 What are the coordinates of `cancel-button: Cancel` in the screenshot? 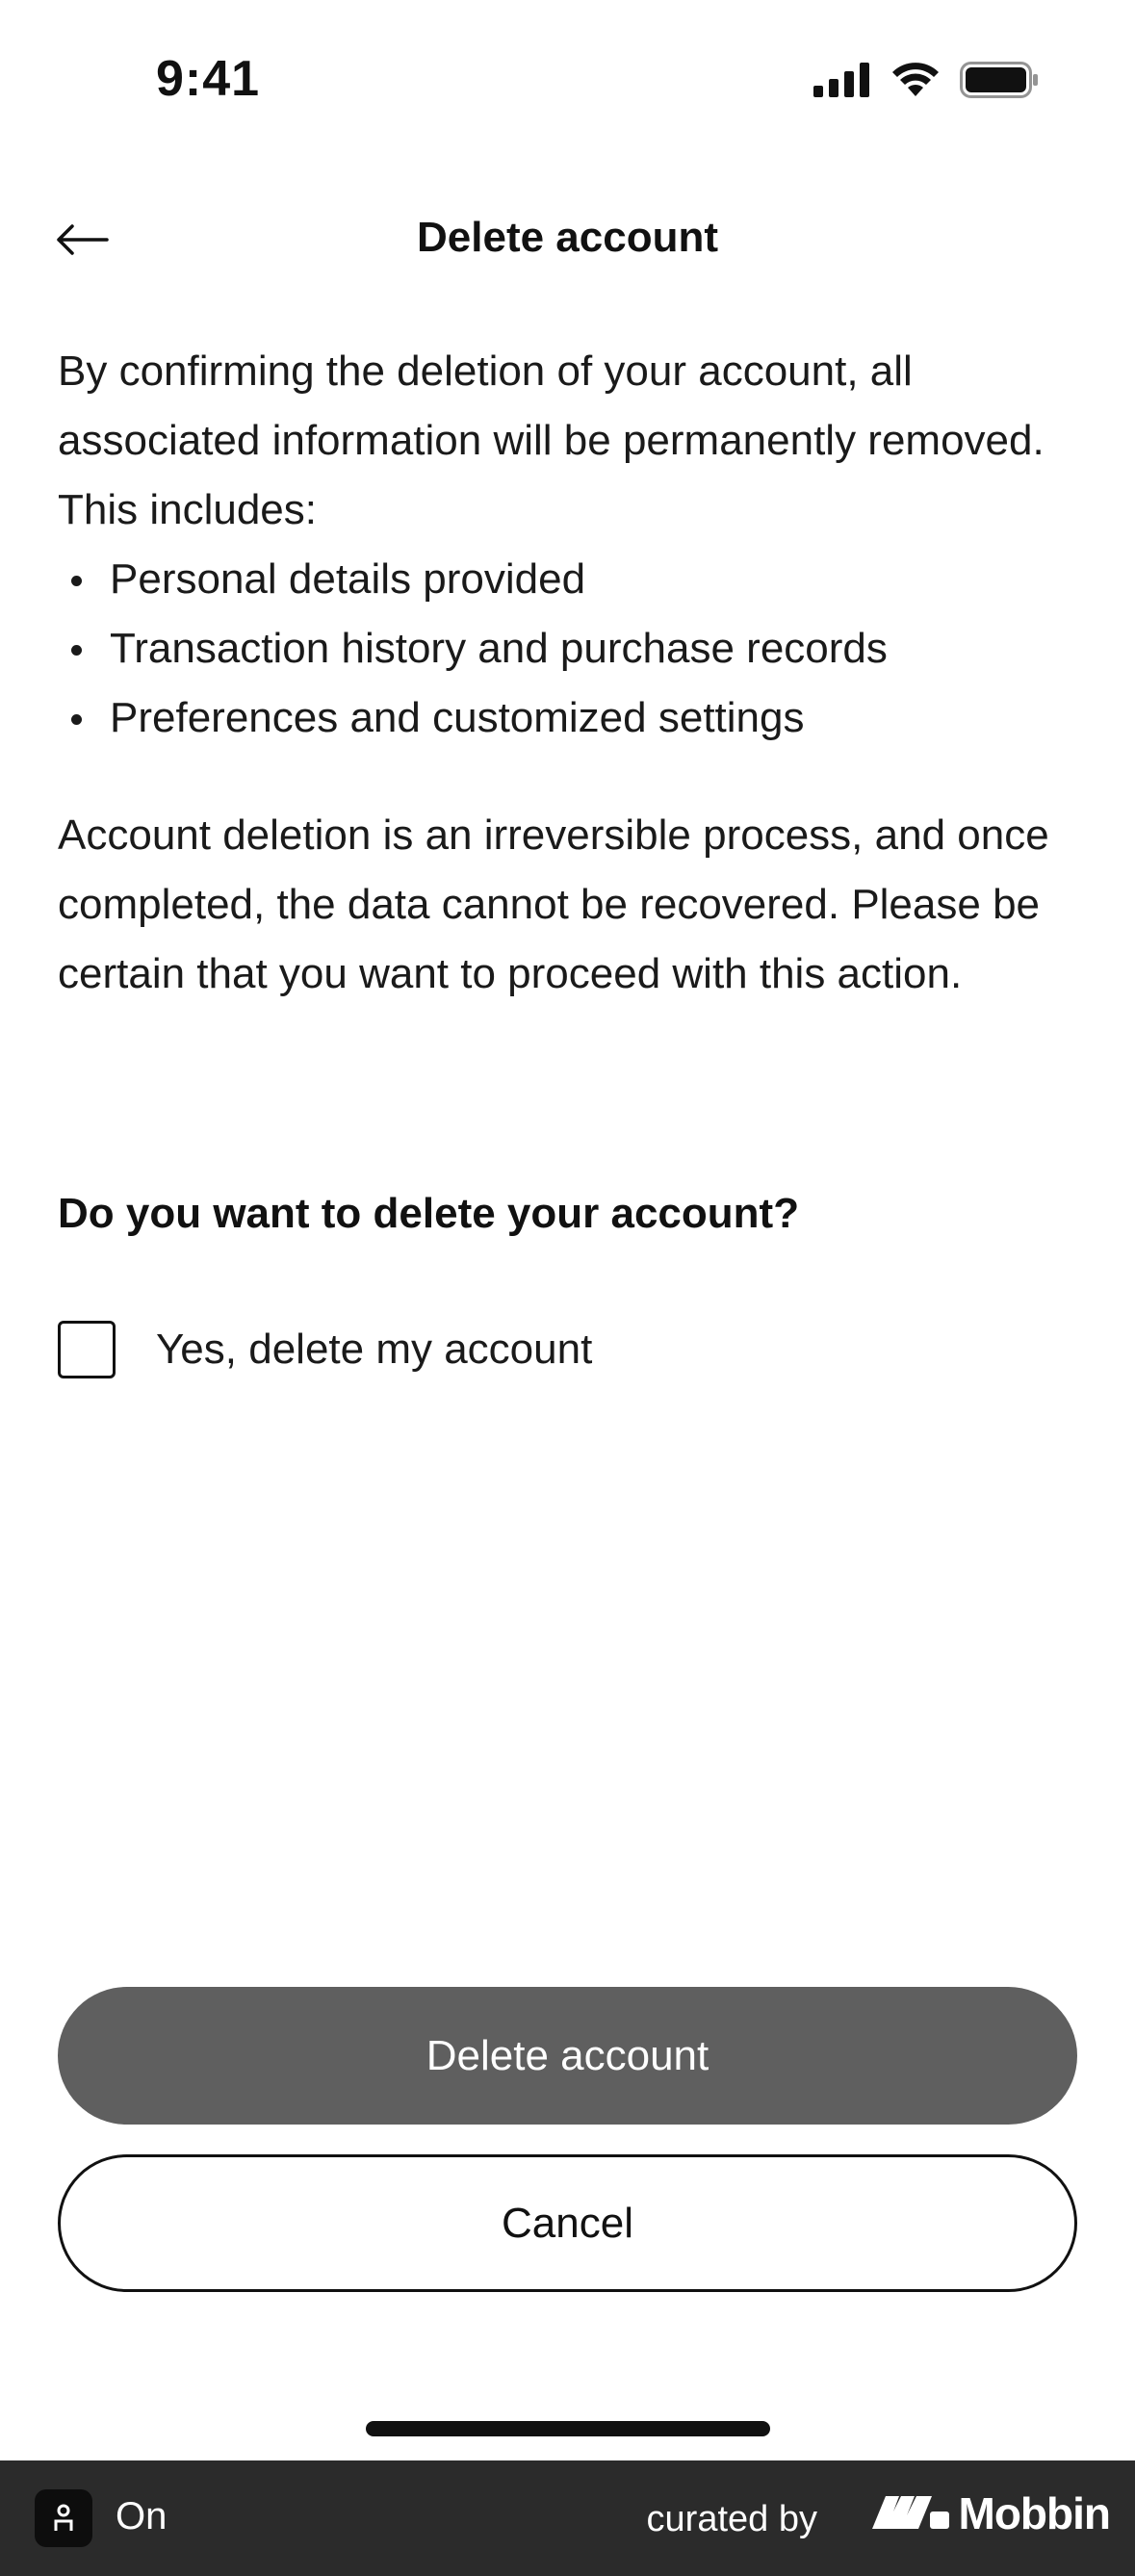 It's located at (567, 2223).